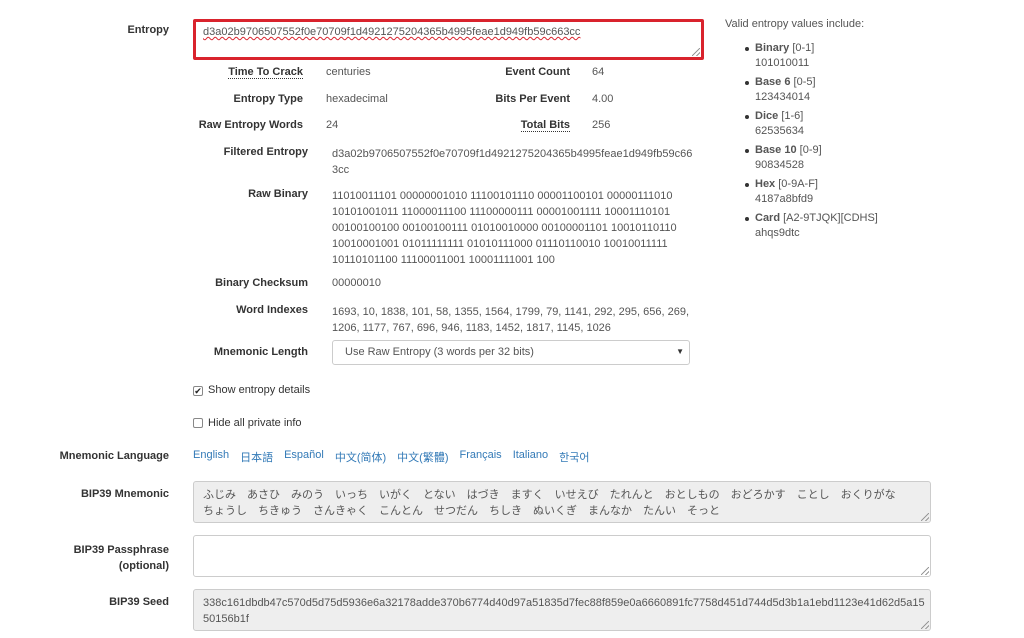 The height and width of the screenshot is (638, 1024). What do you see at coordinates (779, 131) in the screenshot?
I see `valid-entropy-example: 62535634` at bounding box center [779, 131].